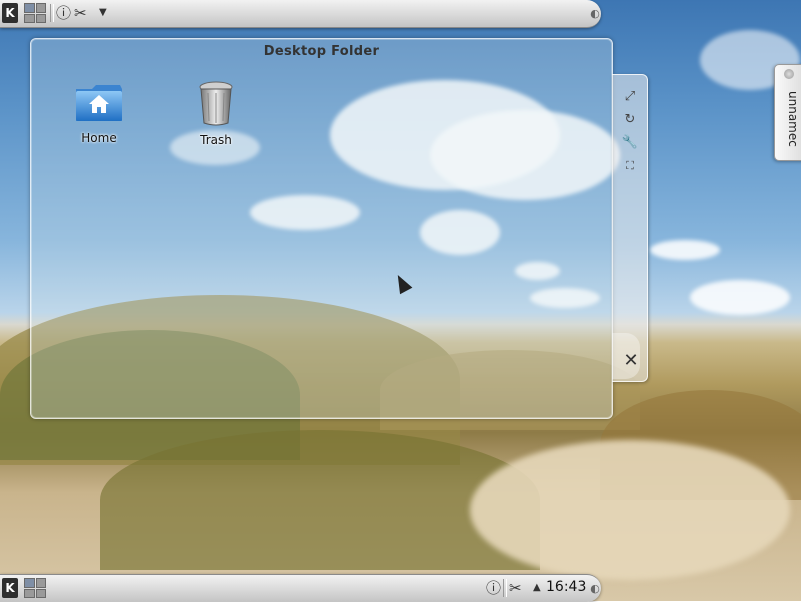  I want to click on rotate-icon: ↻, so click(630, 119).